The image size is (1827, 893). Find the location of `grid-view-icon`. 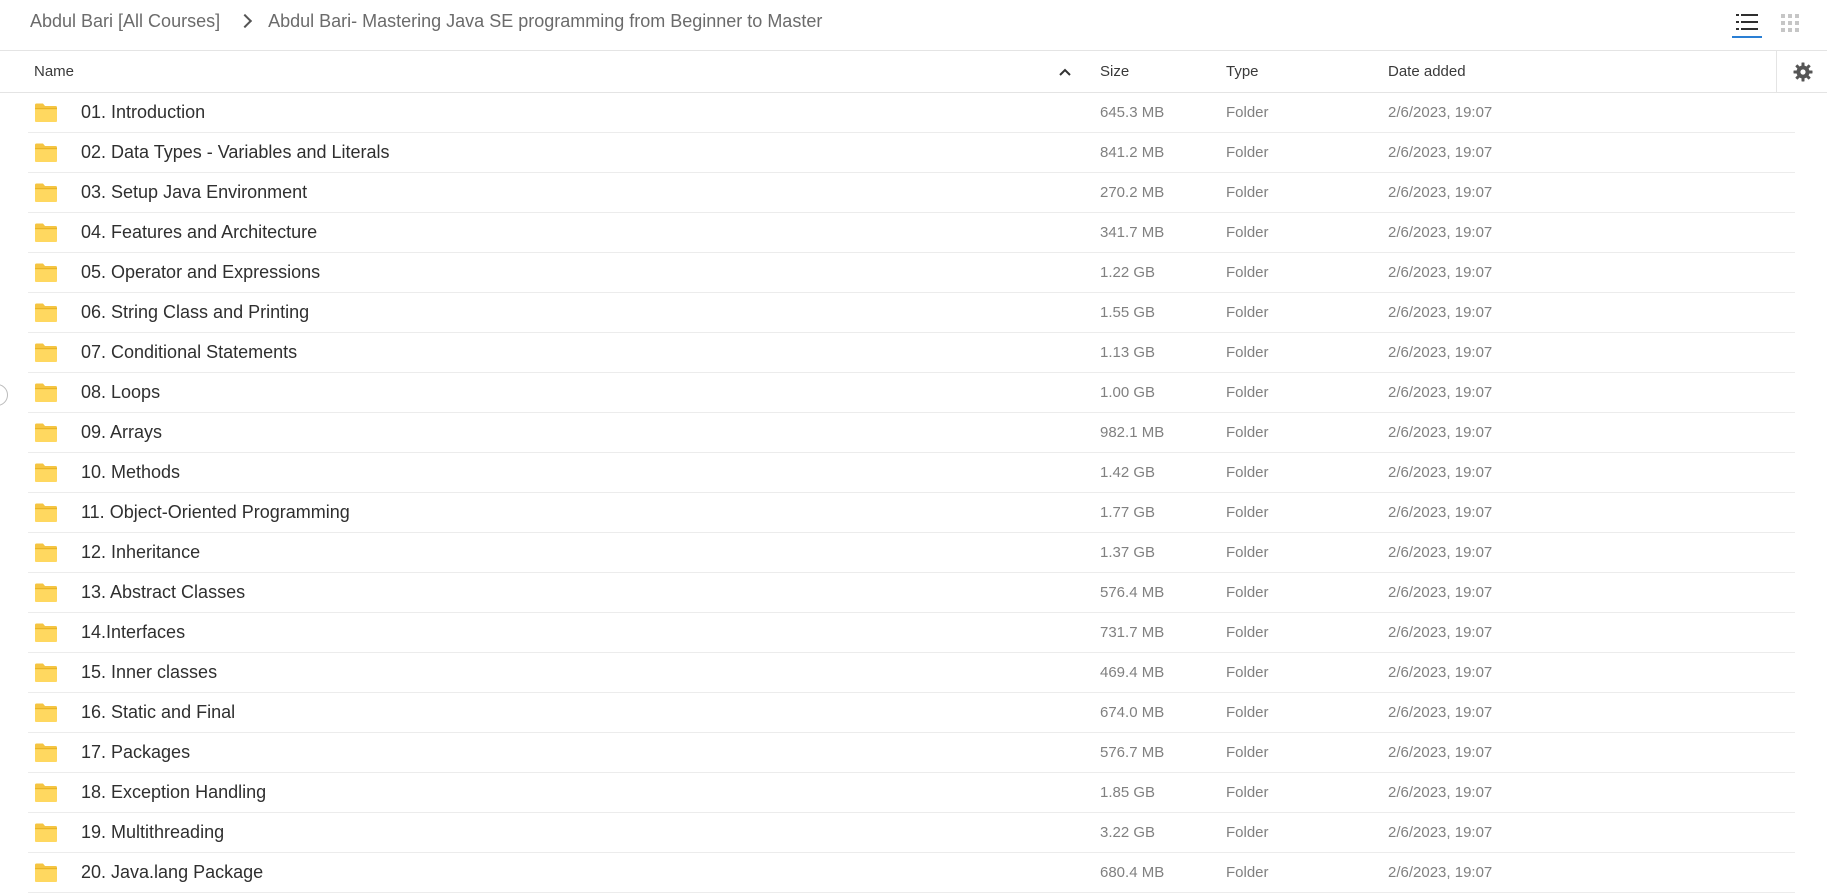

grid-view-icon is located at coordinates (1790, 23).